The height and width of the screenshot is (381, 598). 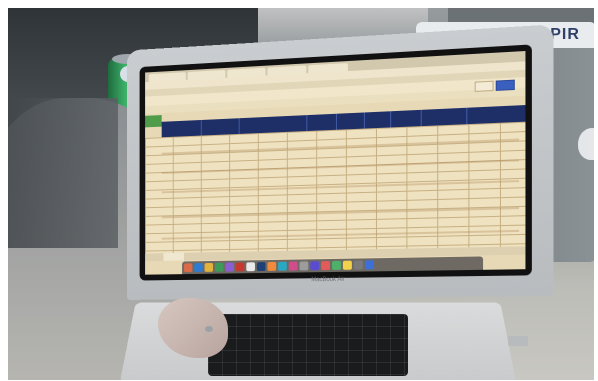 I want to click on person-shadow, so click(x=63, y=173).